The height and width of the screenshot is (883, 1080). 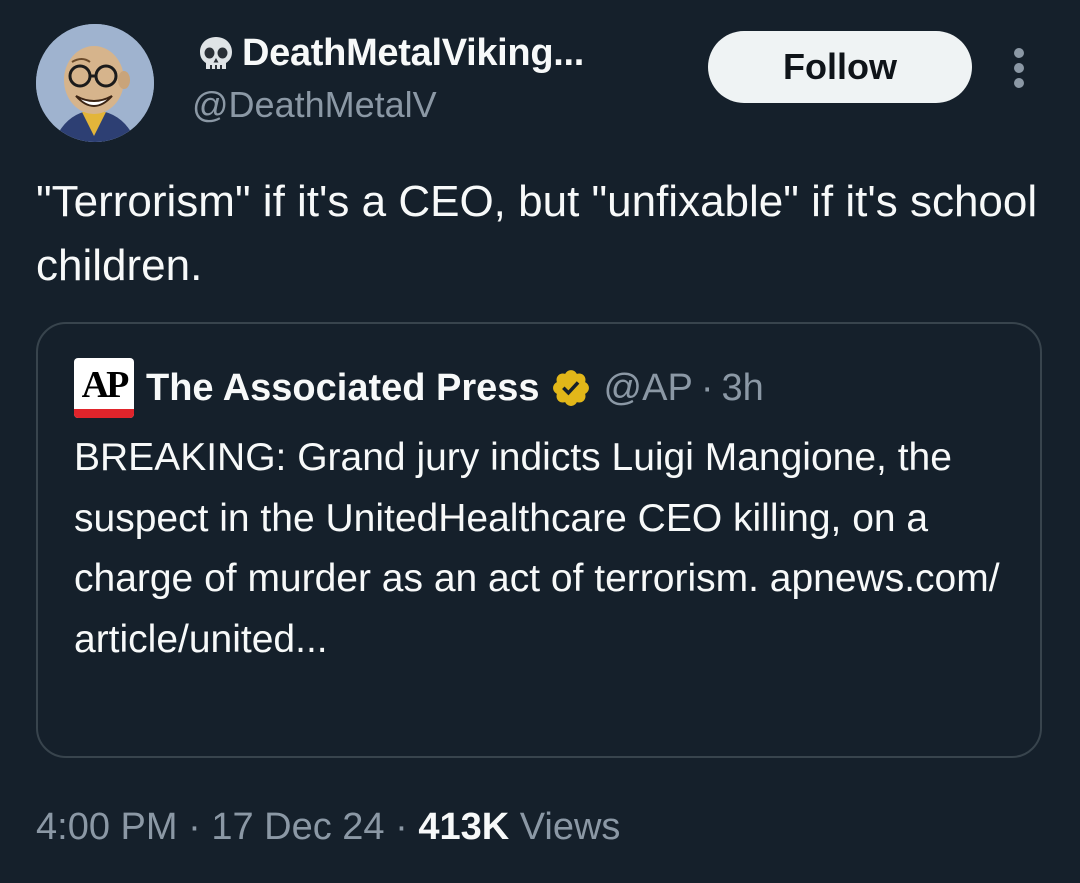 I want to click on follow-button: Follow, so click(x=840, y=67).